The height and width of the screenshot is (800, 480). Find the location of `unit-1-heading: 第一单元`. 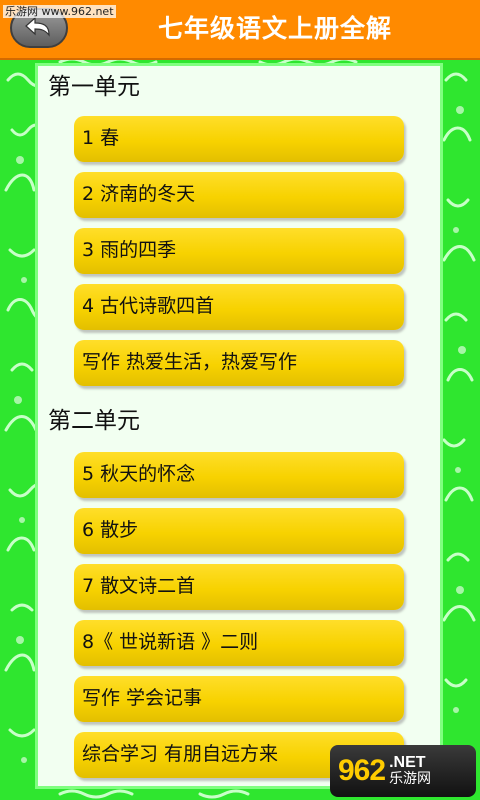

unit-1-heading: 第一单元 is located at coordinates (94, 87).